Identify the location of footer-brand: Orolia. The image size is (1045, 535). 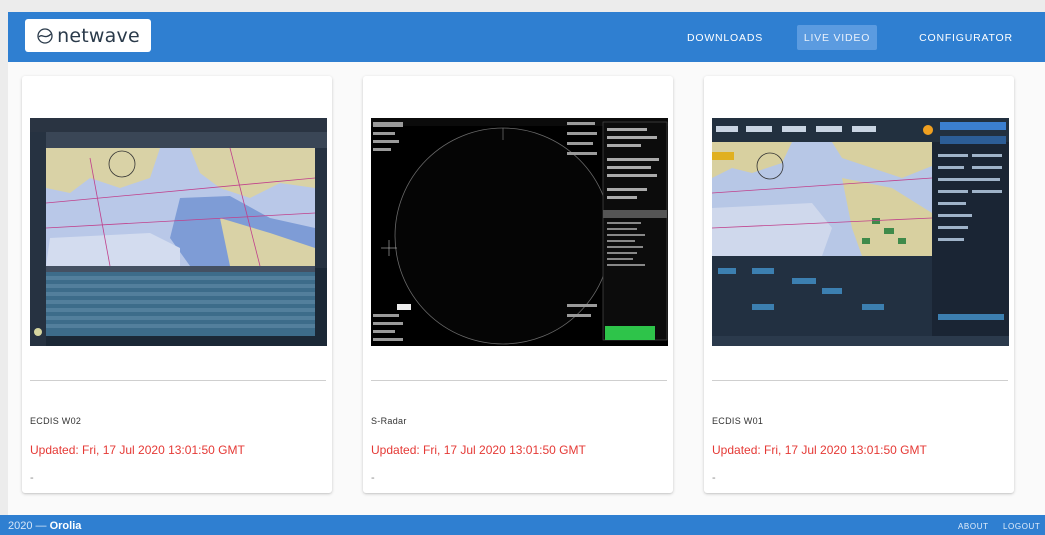
(65, 526).